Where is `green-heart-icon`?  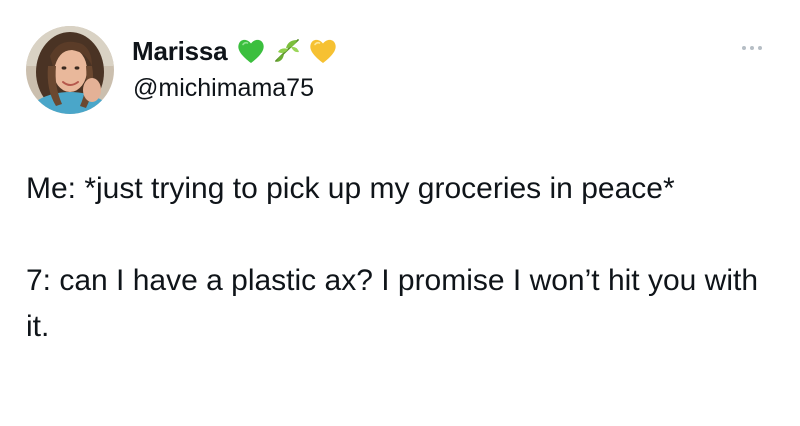
green-heart-icon is located at coordinates (251, 51).